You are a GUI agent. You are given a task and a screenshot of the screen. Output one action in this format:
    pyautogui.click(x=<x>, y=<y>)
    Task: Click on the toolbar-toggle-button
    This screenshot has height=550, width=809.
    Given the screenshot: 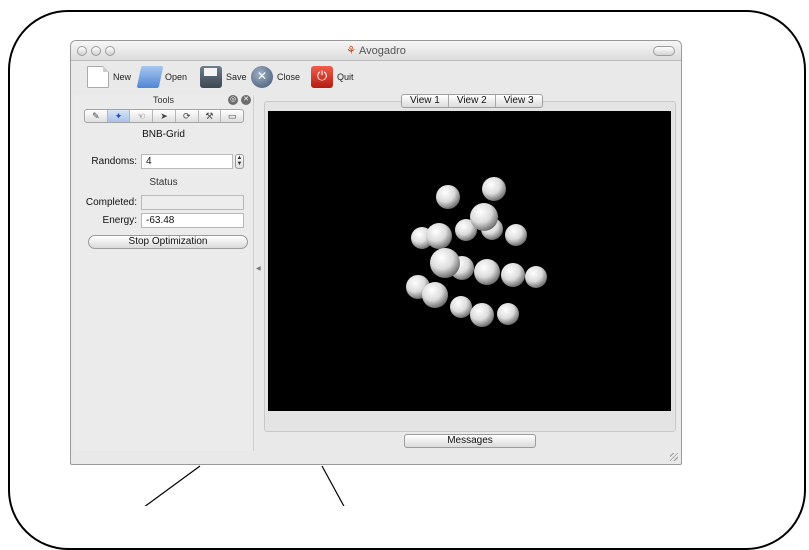 What is the action you would take?
    pyautogui.click(x=664, y=51)
    